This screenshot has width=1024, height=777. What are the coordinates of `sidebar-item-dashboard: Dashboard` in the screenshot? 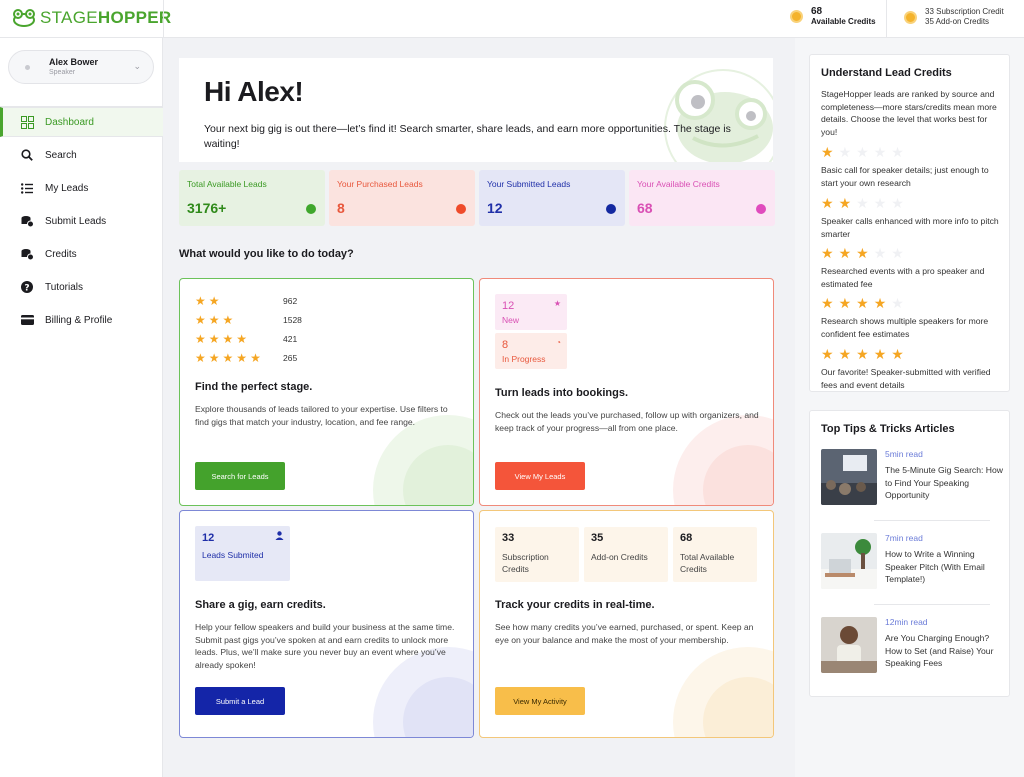 It's located at (81, 122).